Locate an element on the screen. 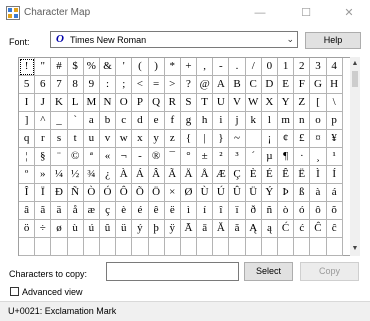  character-cell: 1 is located at coordinates (286, 67).